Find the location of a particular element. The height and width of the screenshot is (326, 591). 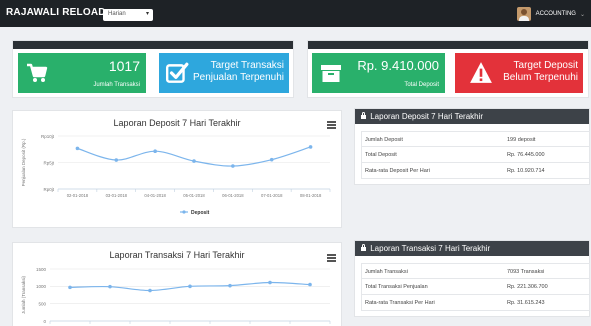

row-value: Rp. 31.615.243 is located at coordinates (526, 303).